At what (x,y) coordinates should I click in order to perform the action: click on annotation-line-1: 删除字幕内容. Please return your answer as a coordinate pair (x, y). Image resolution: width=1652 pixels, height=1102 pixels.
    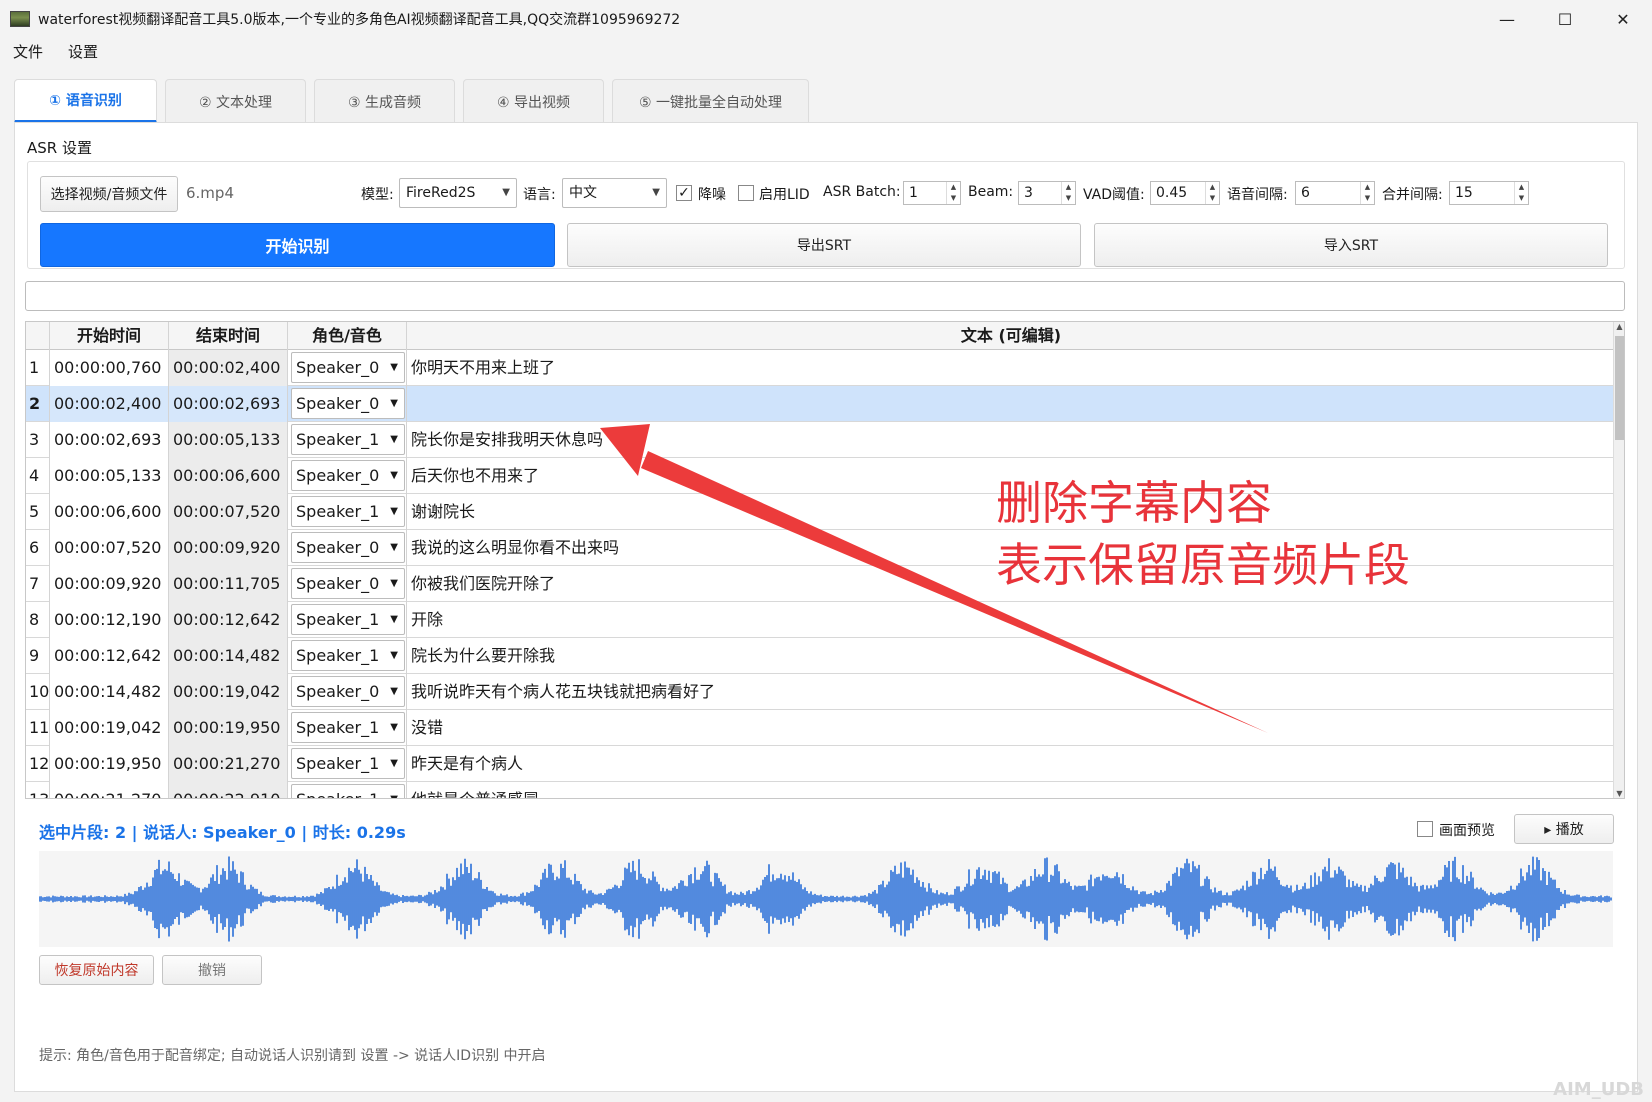
    Looking at the image, I should click on (1134, 503).